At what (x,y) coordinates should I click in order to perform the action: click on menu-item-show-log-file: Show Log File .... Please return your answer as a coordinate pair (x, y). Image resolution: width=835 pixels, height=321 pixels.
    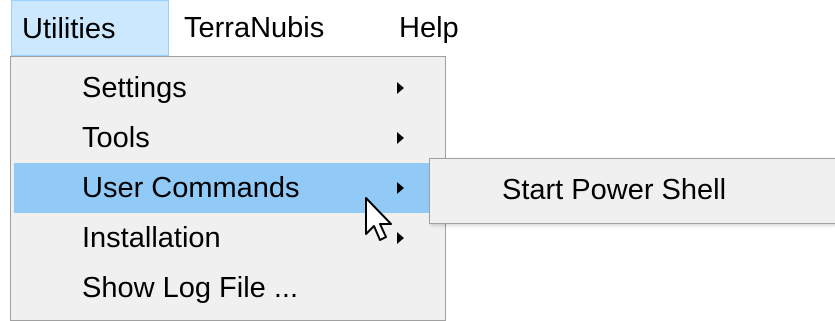
    Looking at the image, I should click on (228, 288).